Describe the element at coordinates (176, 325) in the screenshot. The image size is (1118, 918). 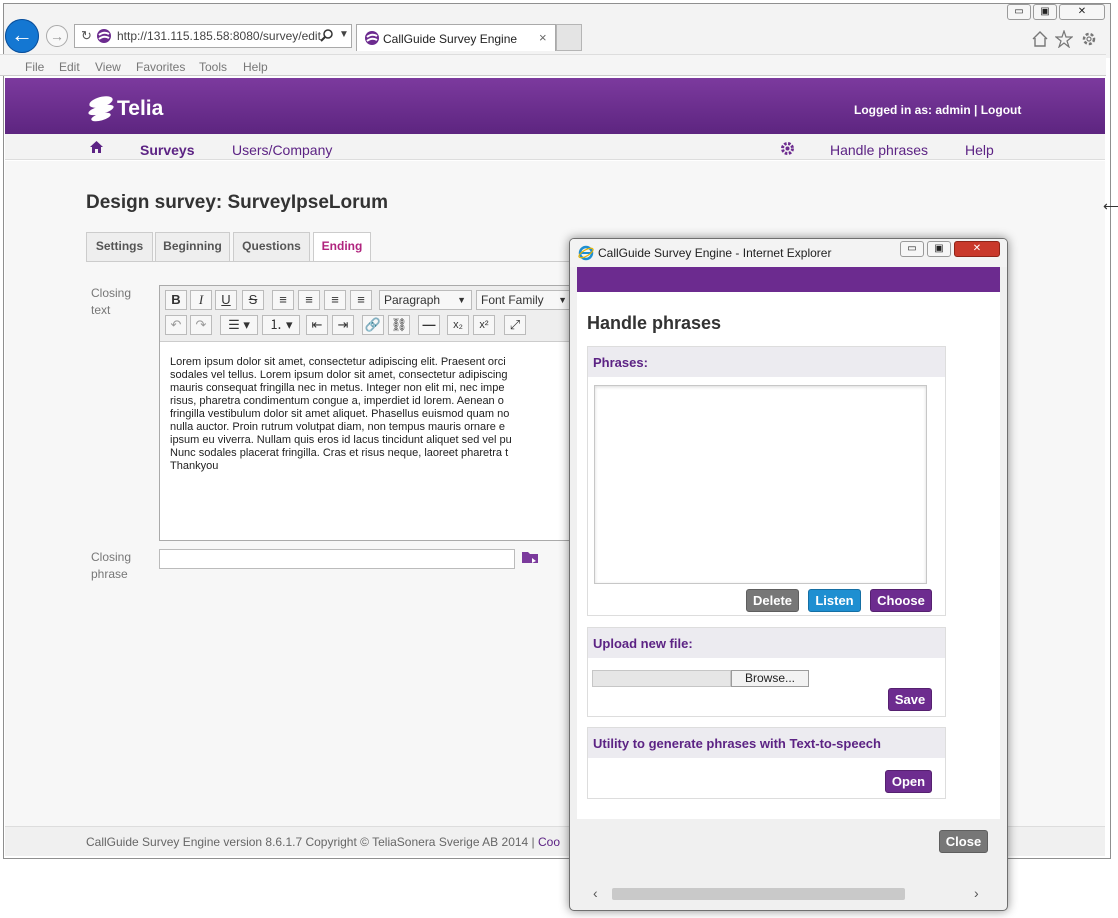
I see `undo-icon: ↶` at that location.